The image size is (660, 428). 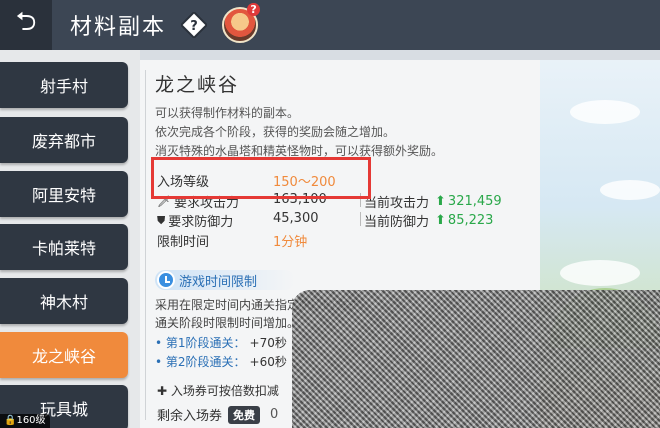 I want to click on sidebar-item-dragon-canyon: 龙之峡谷, so click(x=64, y=355).